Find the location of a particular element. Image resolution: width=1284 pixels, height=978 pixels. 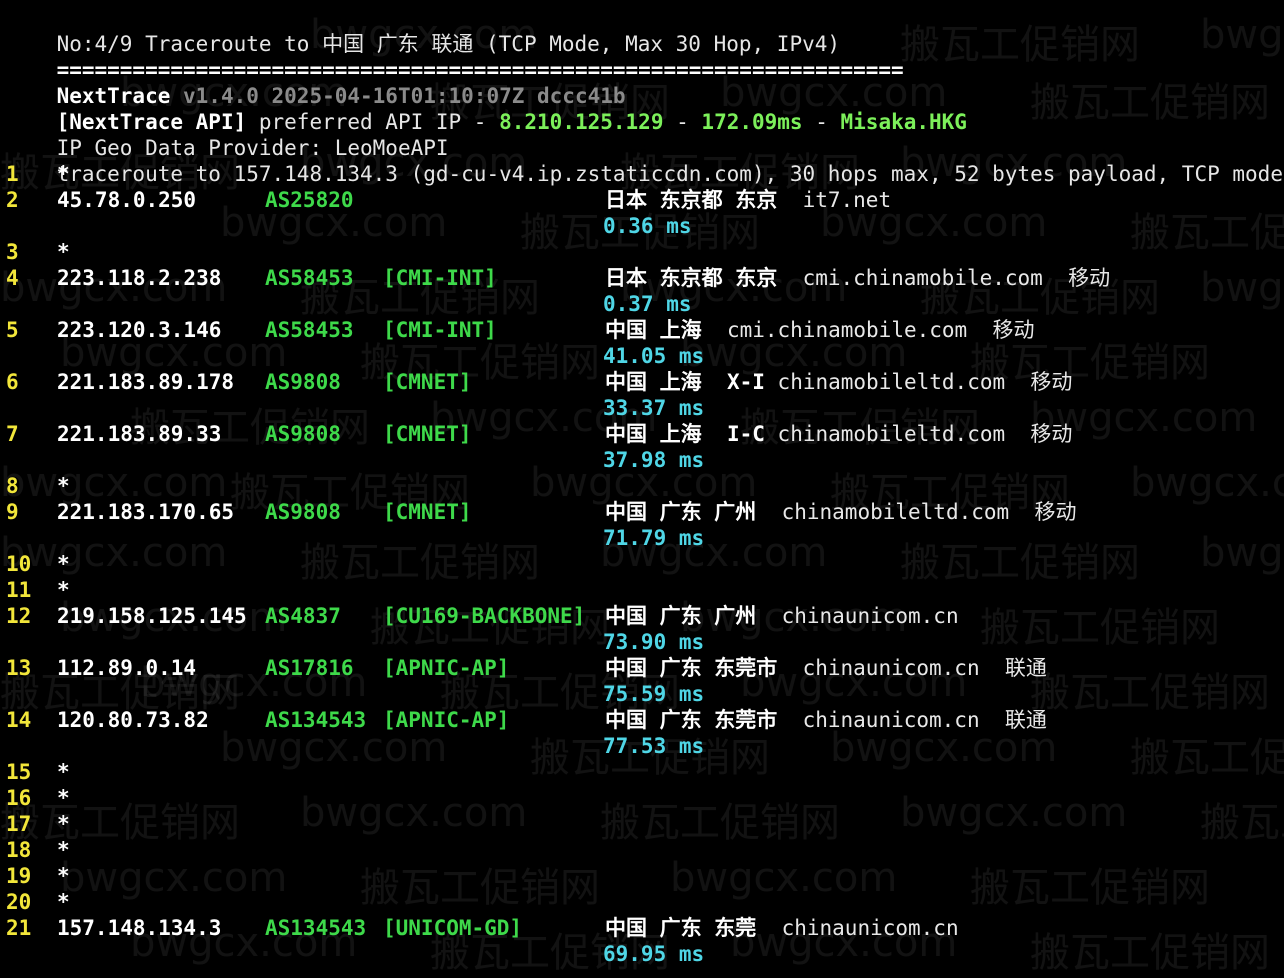

hop-rtt: 69.95 ms is located at coordinates (654, 954).